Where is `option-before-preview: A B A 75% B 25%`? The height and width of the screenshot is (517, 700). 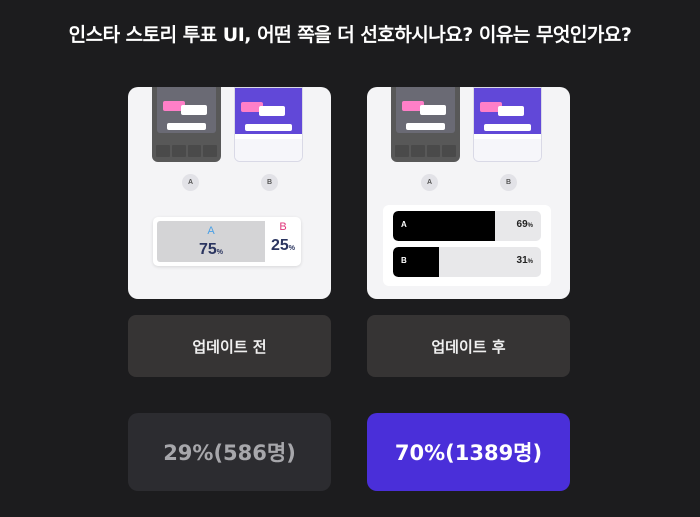
option-before-preview: A B A 75% B 25% is located at coordinates (229, 193).